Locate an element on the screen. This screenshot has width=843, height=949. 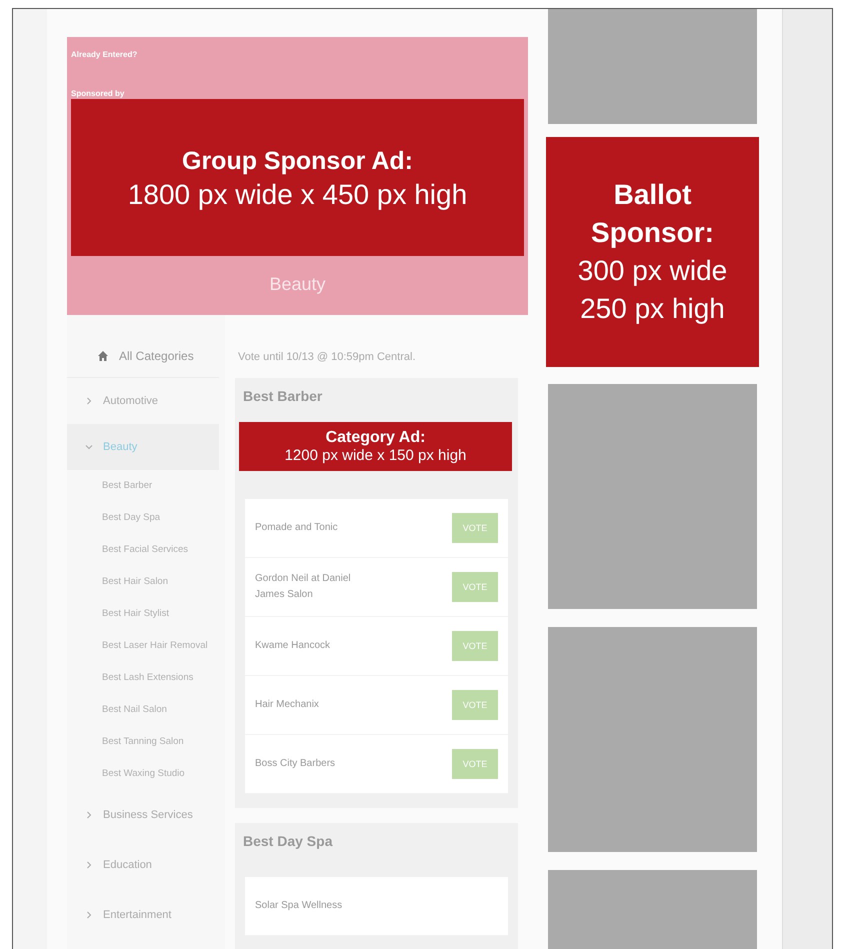
subcategory-link: Best Hair Salon is located at coordinates (146, 582).